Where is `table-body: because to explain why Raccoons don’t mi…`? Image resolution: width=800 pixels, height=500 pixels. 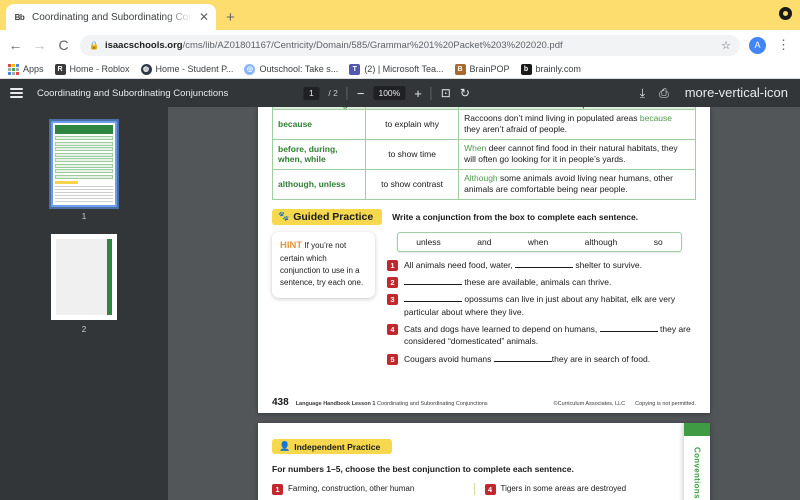 table-body: because to explain why Raccoons don’t mi… is located at coordinates (484, 154).